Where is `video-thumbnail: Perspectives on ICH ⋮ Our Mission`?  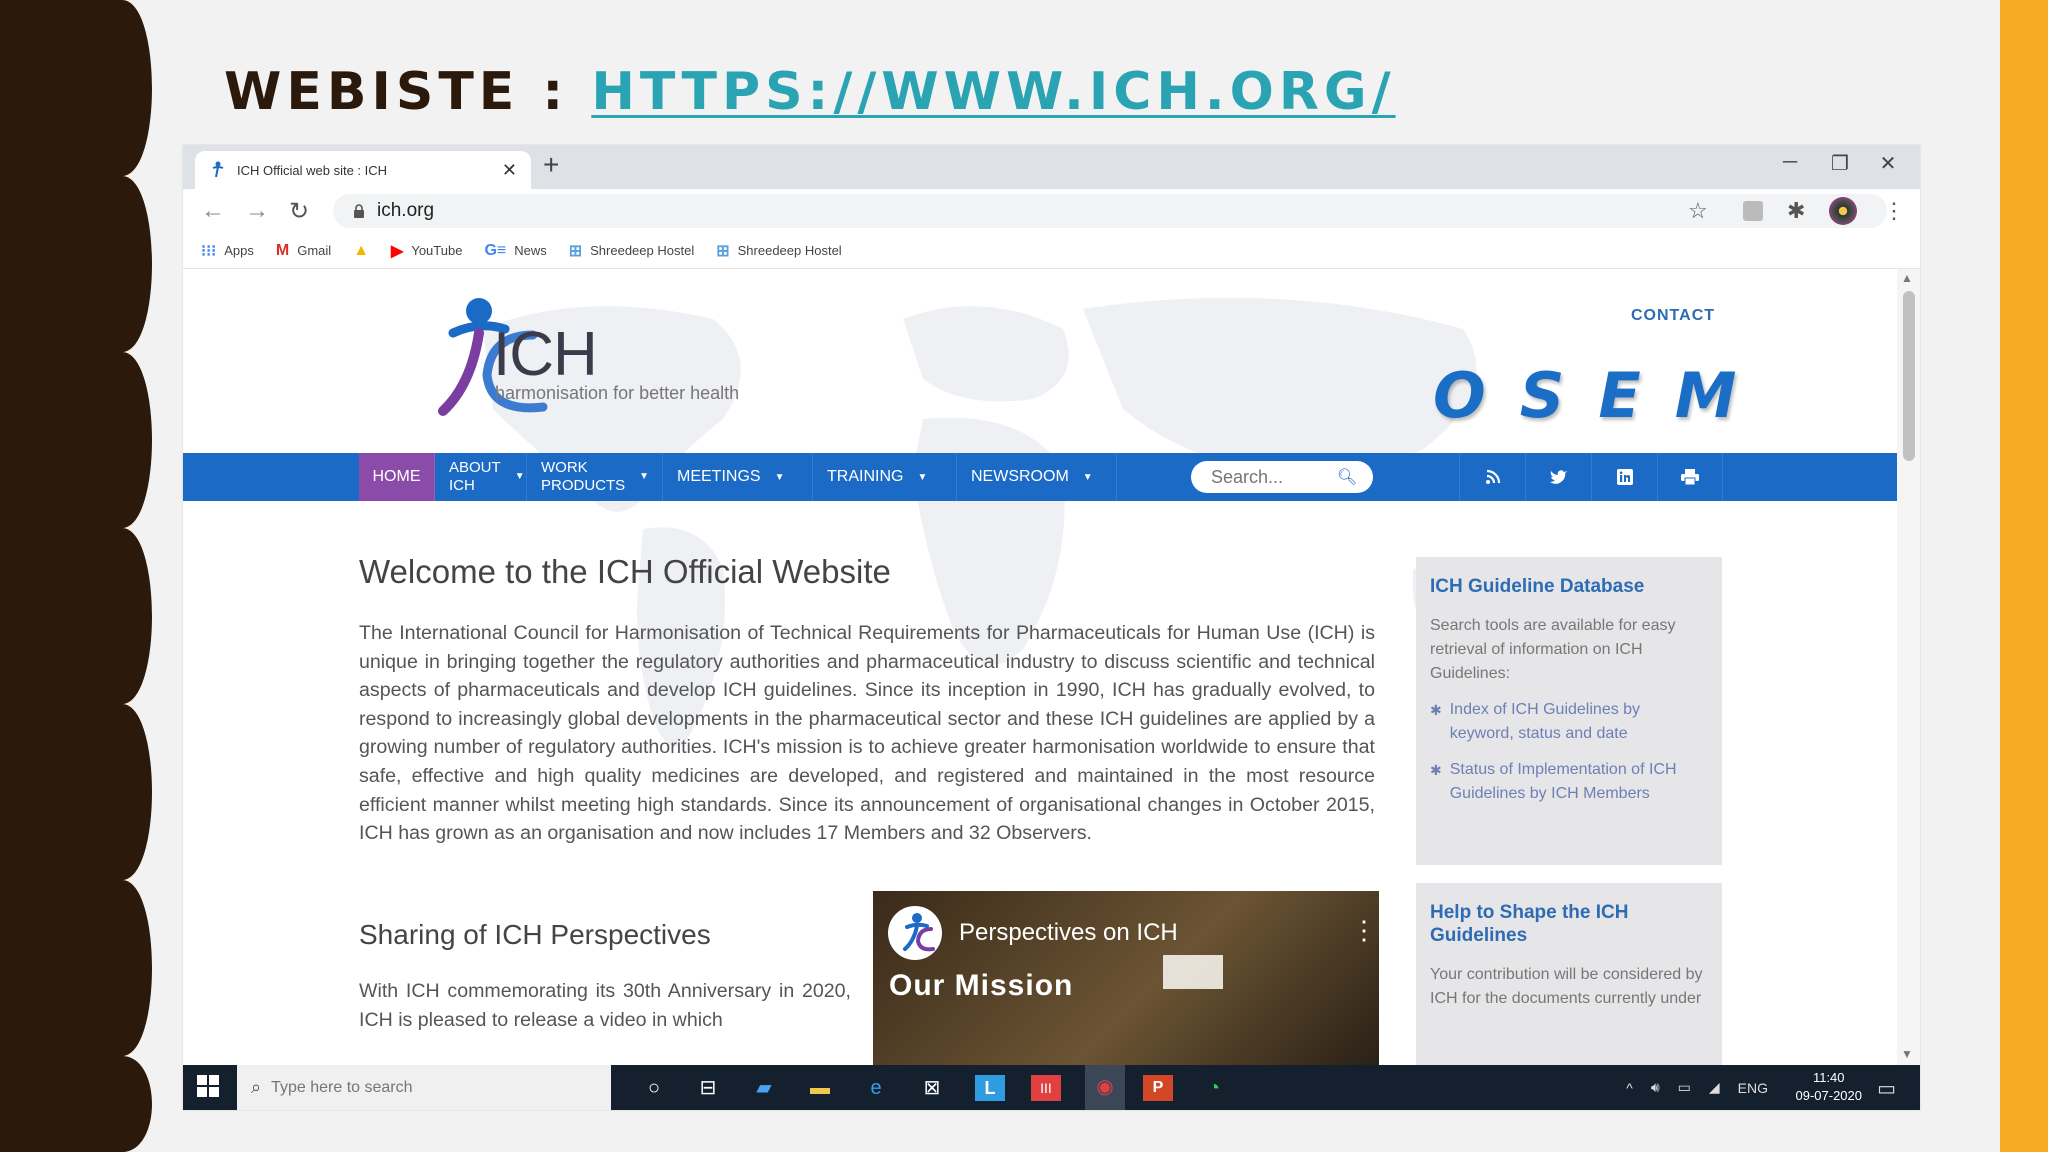 video-thumbnail: Perspectives on ICH ⋮ Our Mission is located at coordinates (1126, 978).